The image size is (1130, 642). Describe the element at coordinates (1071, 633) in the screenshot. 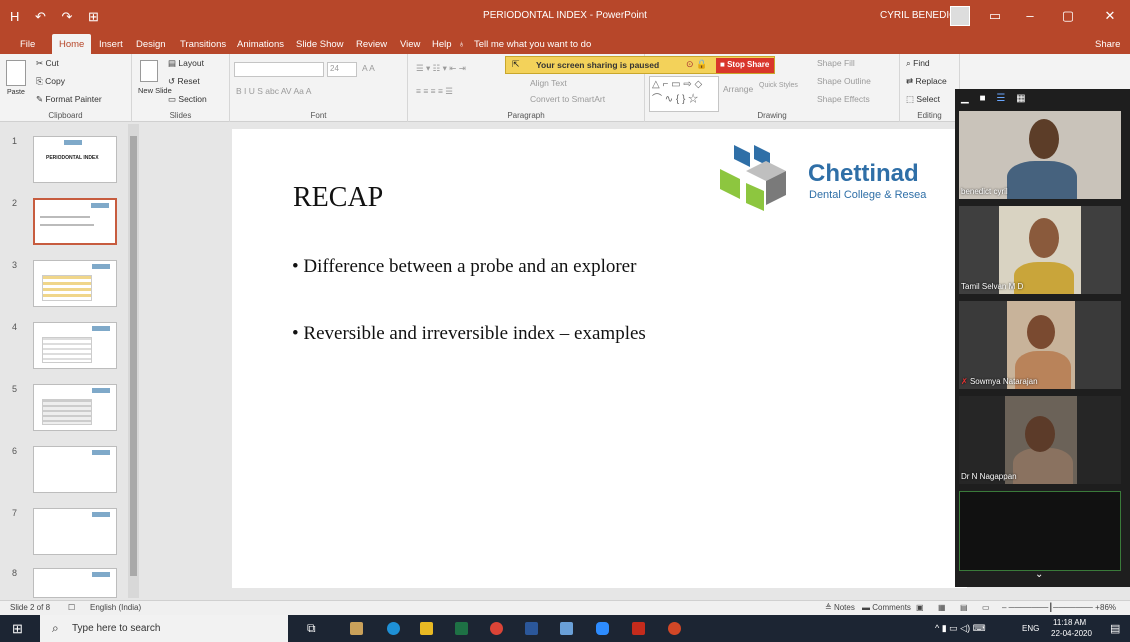

I see `clock-date: 22-04-2020` at that location.